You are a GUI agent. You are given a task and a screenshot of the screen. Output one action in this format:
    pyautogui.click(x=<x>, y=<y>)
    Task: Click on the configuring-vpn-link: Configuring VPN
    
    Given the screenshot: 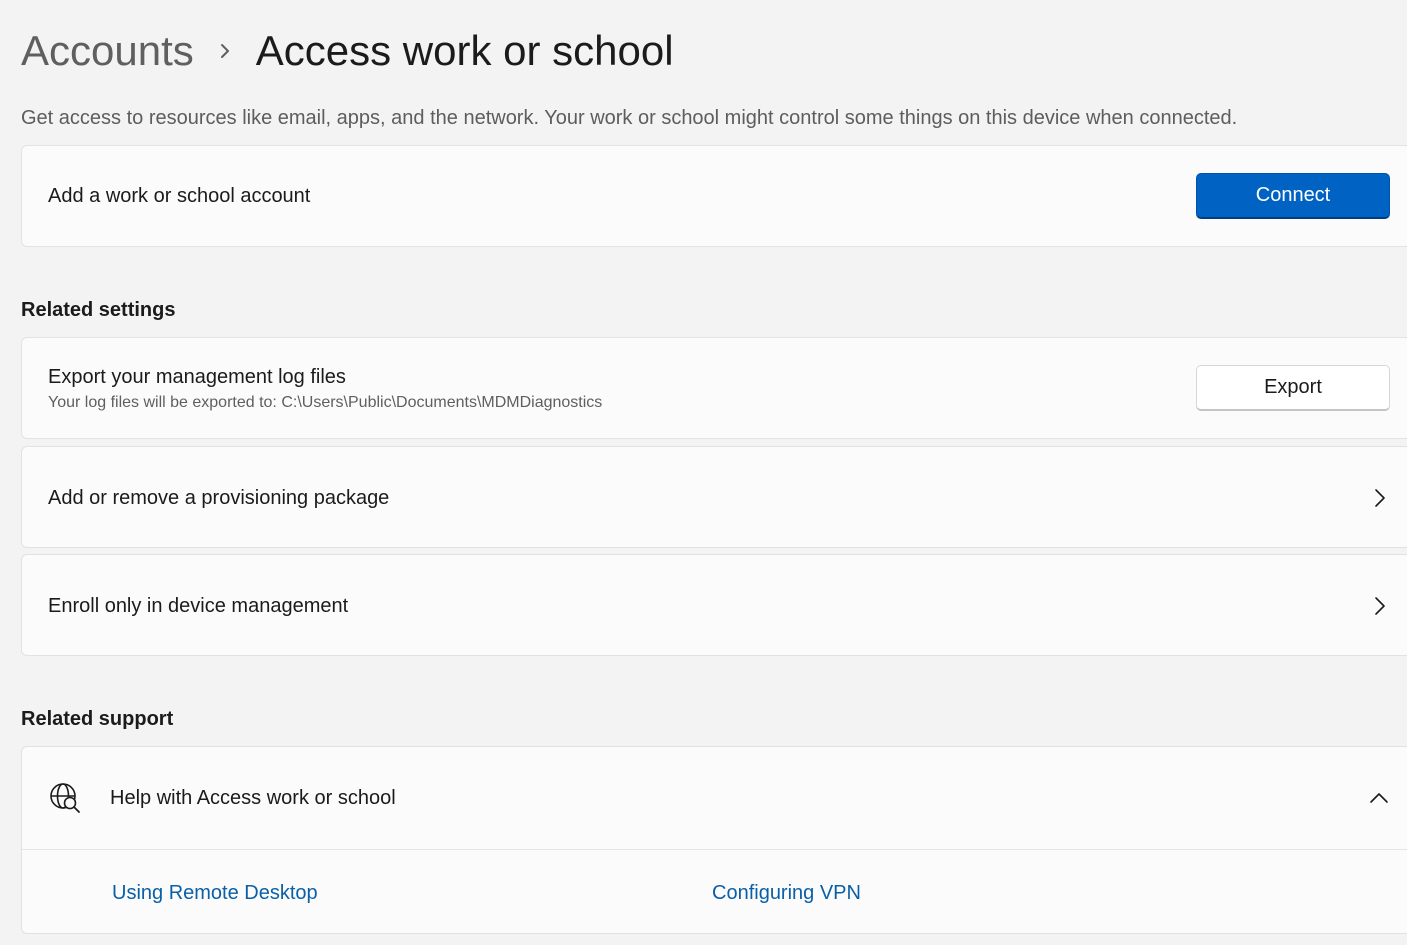 What is the action you would take?
    pyautogui.click(x=786, y=893)
    